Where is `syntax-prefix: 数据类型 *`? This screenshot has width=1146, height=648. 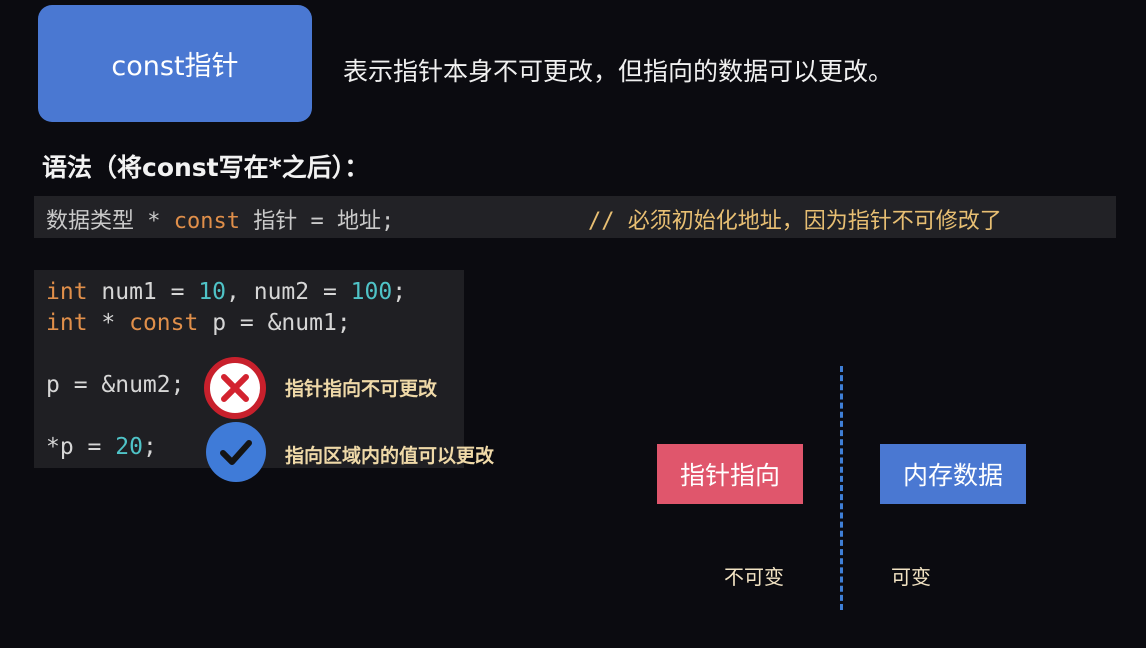 syntax-prefix: 数据类型 * is located at coordinates (110, 221).